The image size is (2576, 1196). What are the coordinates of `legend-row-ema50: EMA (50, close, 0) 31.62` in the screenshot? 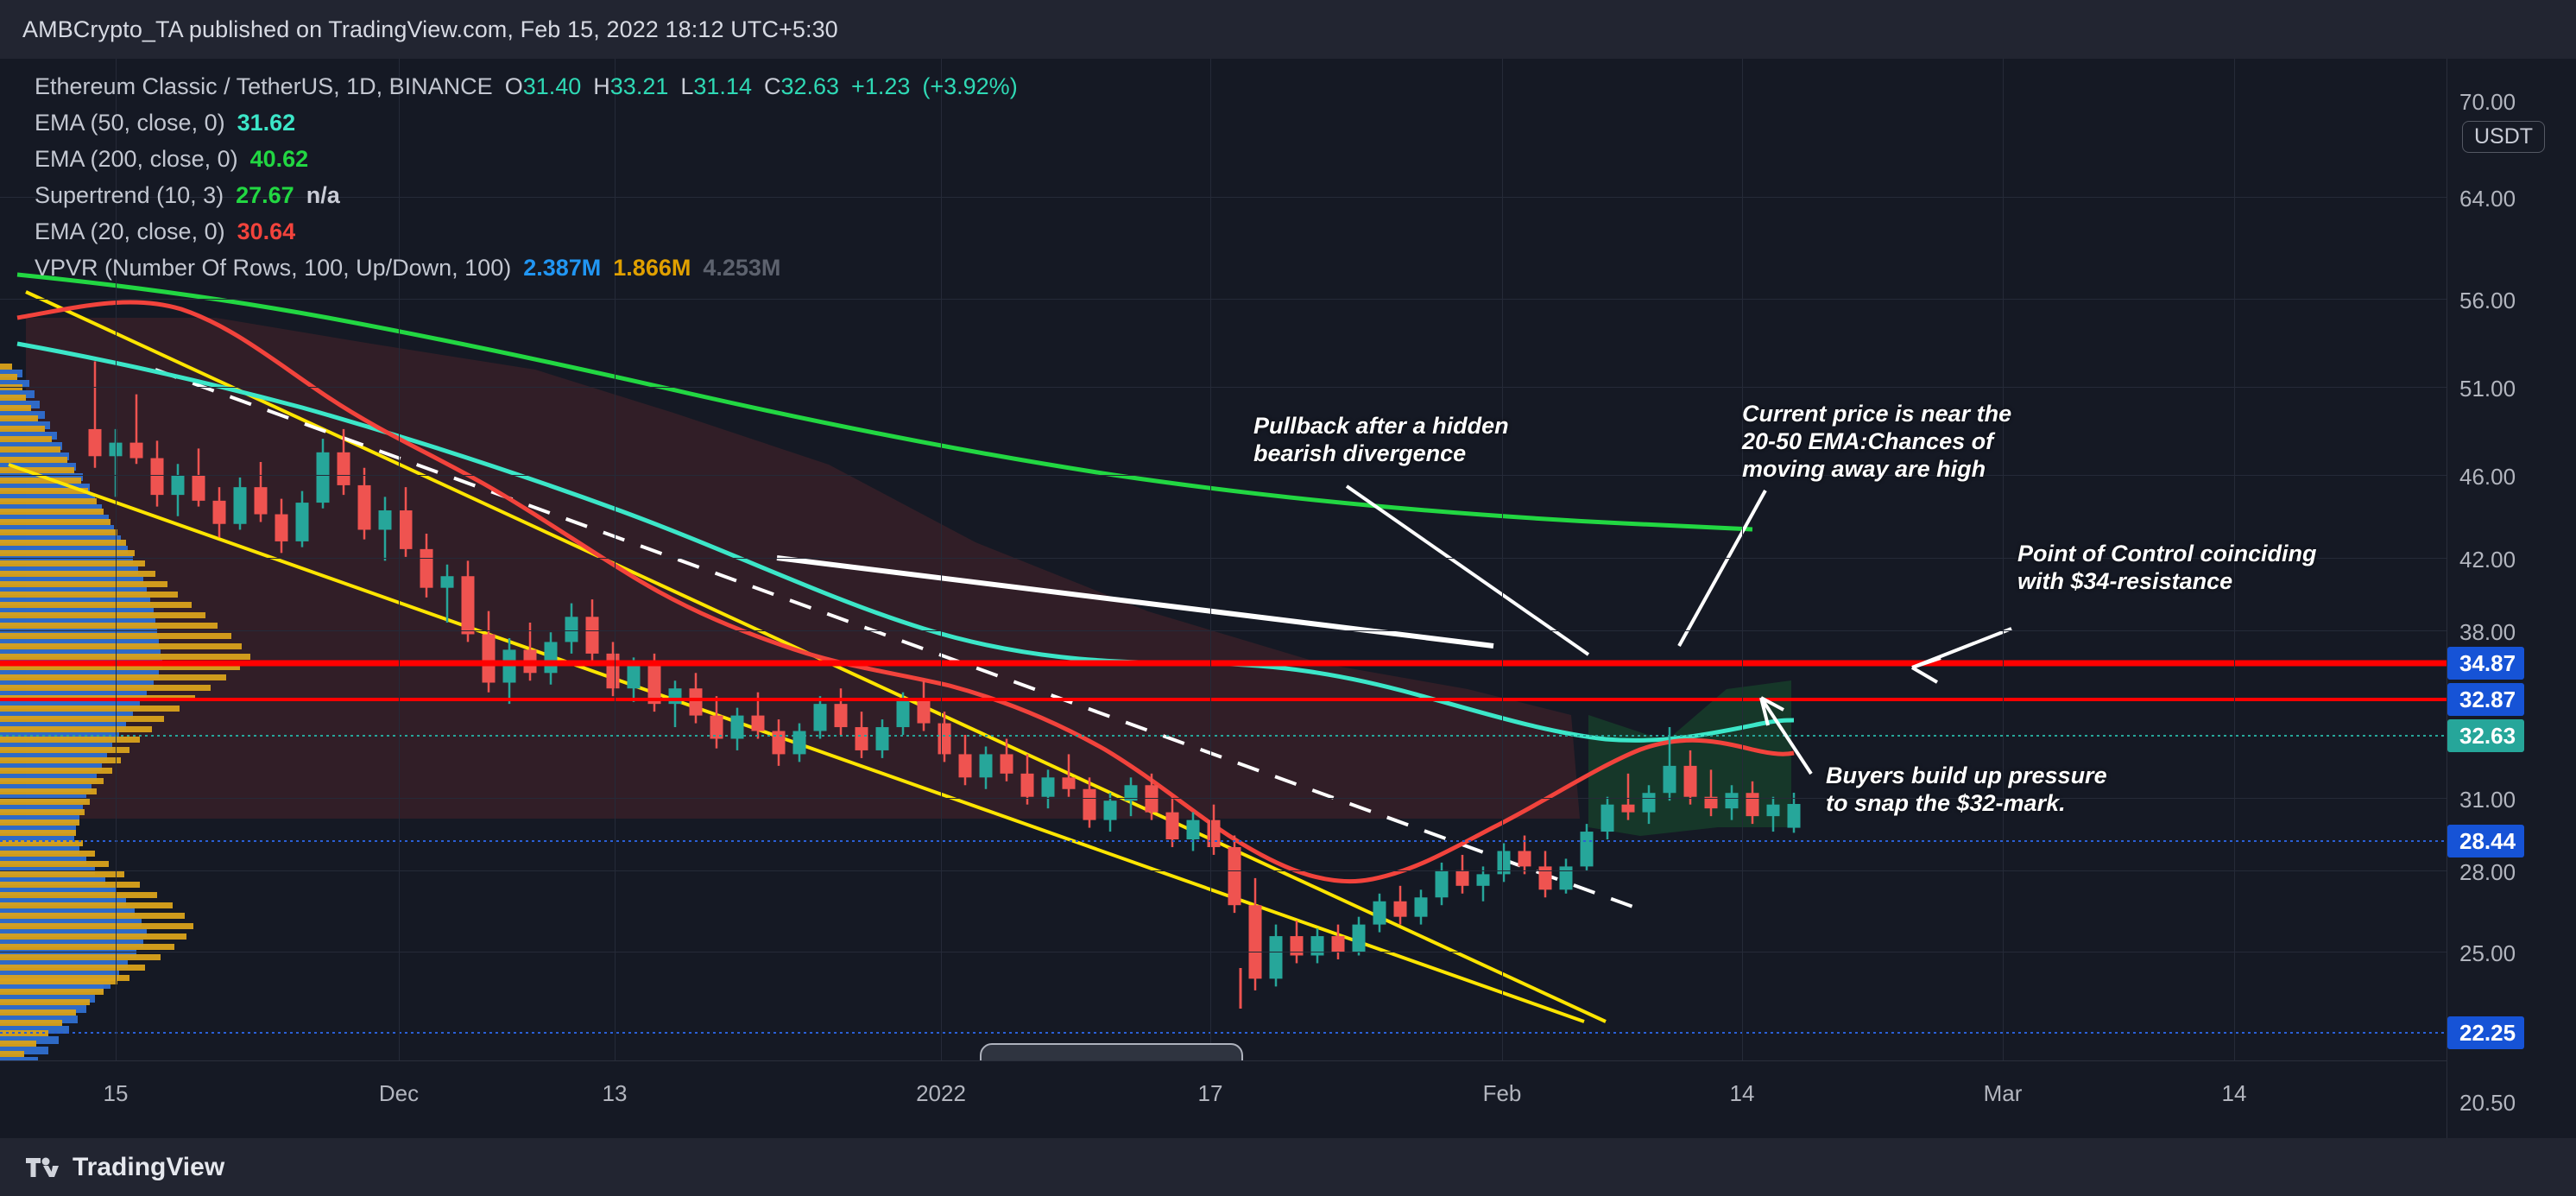 It's located at (526, 128).